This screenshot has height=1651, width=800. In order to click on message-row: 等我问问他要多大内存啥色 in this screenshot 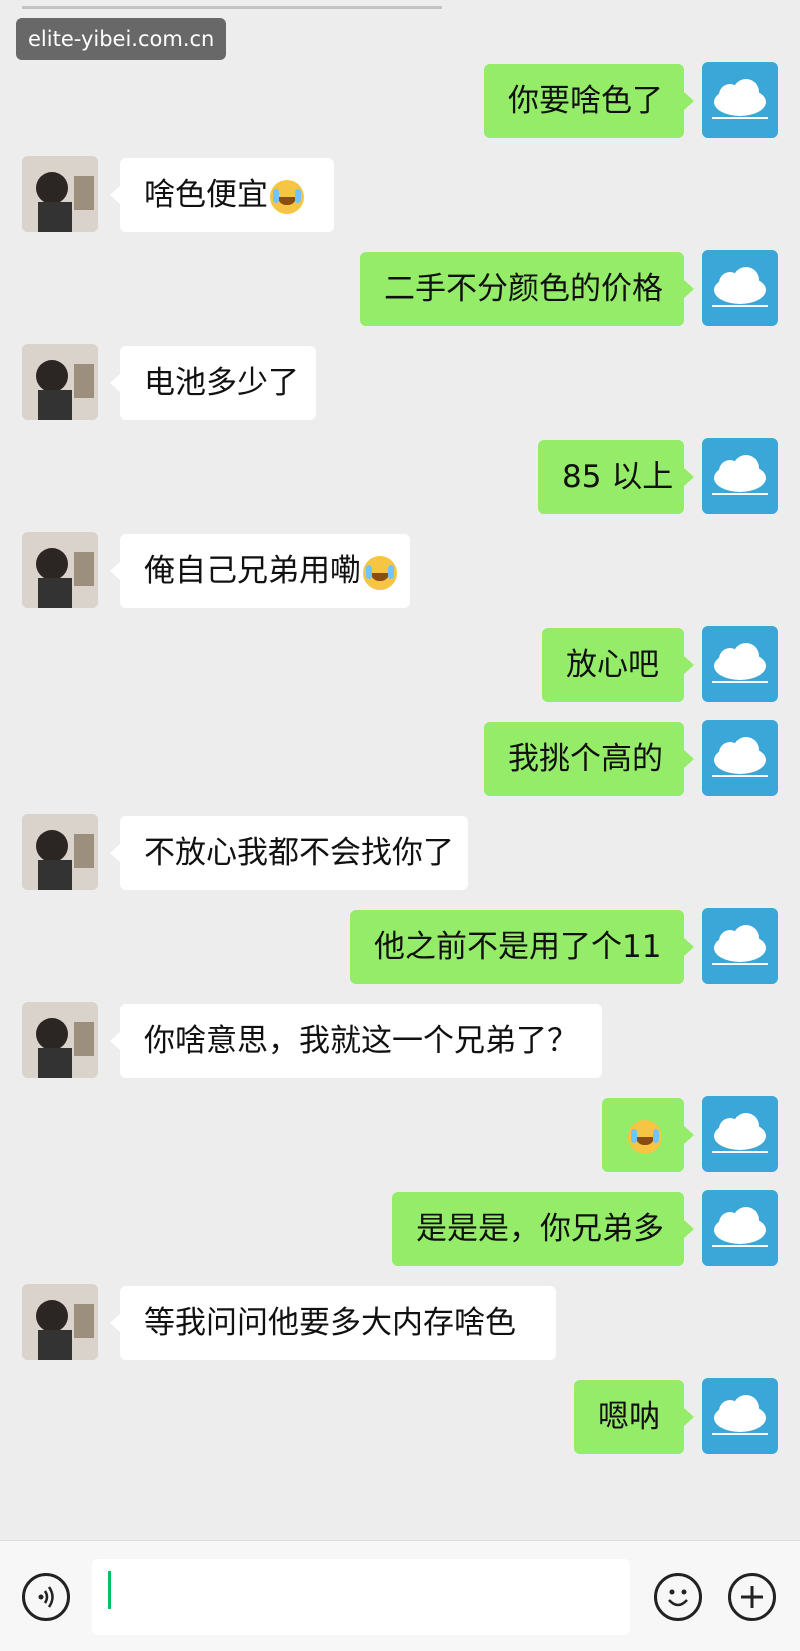, I will do `click(400, 1324)`.